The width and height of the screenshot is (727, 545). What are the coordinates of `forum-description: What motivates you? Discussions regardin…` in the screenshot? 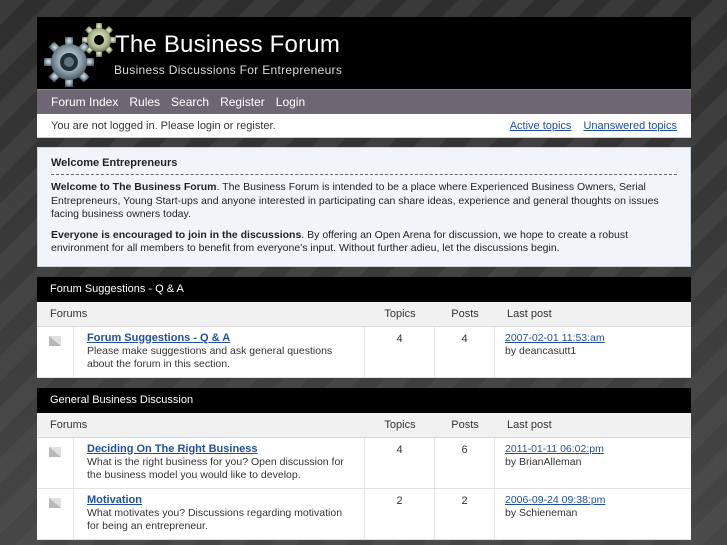 It's located at (215, 519).